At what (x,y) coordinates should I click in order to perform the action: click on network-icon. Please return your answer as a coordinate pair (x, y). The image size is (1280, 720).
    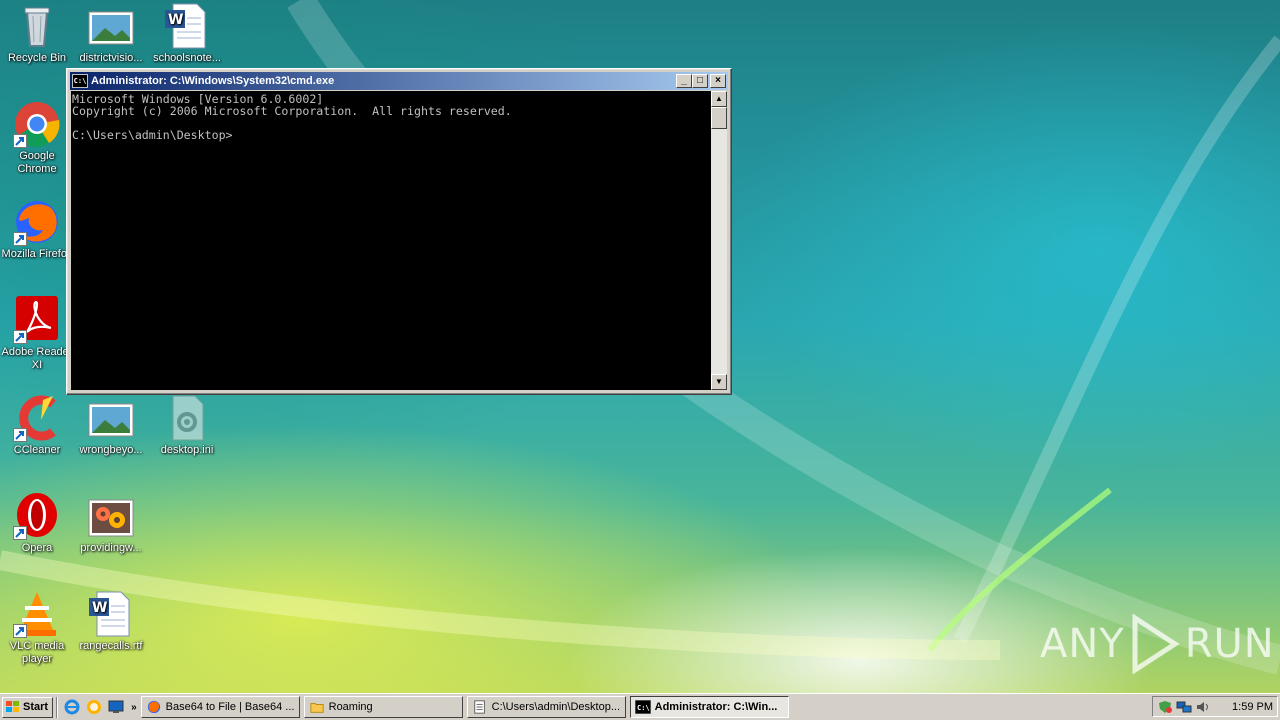
    Looking at the image, I should click on (1184, 707).